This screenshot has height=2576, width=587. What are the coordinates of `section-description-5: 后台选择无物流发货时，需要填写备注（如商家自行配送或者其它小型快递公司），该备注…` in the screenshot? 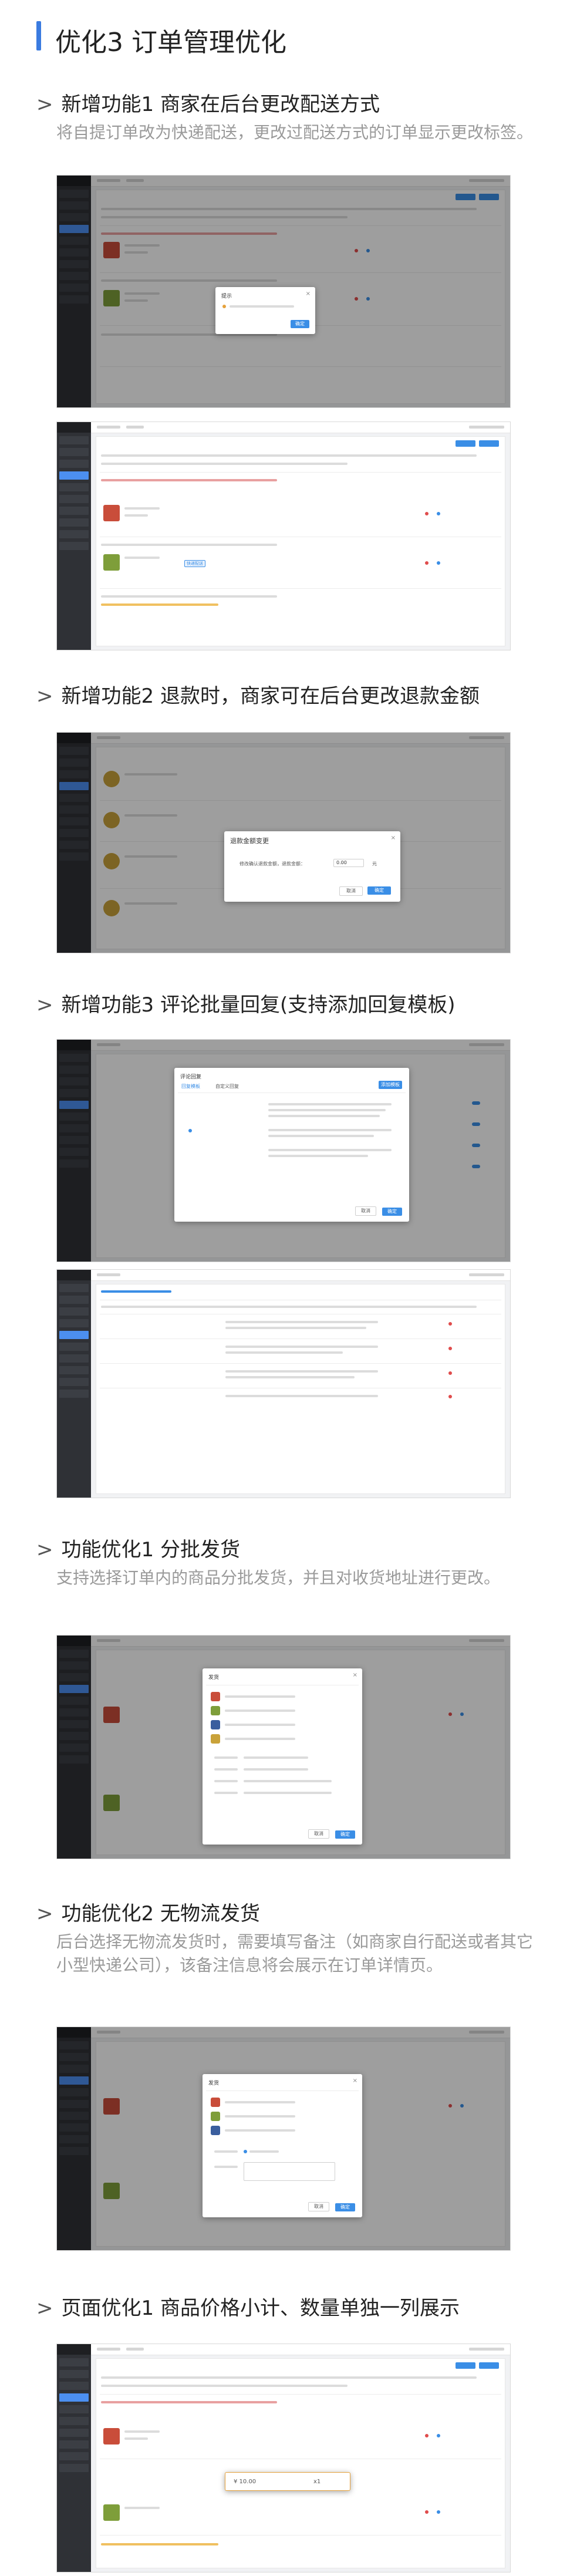 It's located at (295, 1953).